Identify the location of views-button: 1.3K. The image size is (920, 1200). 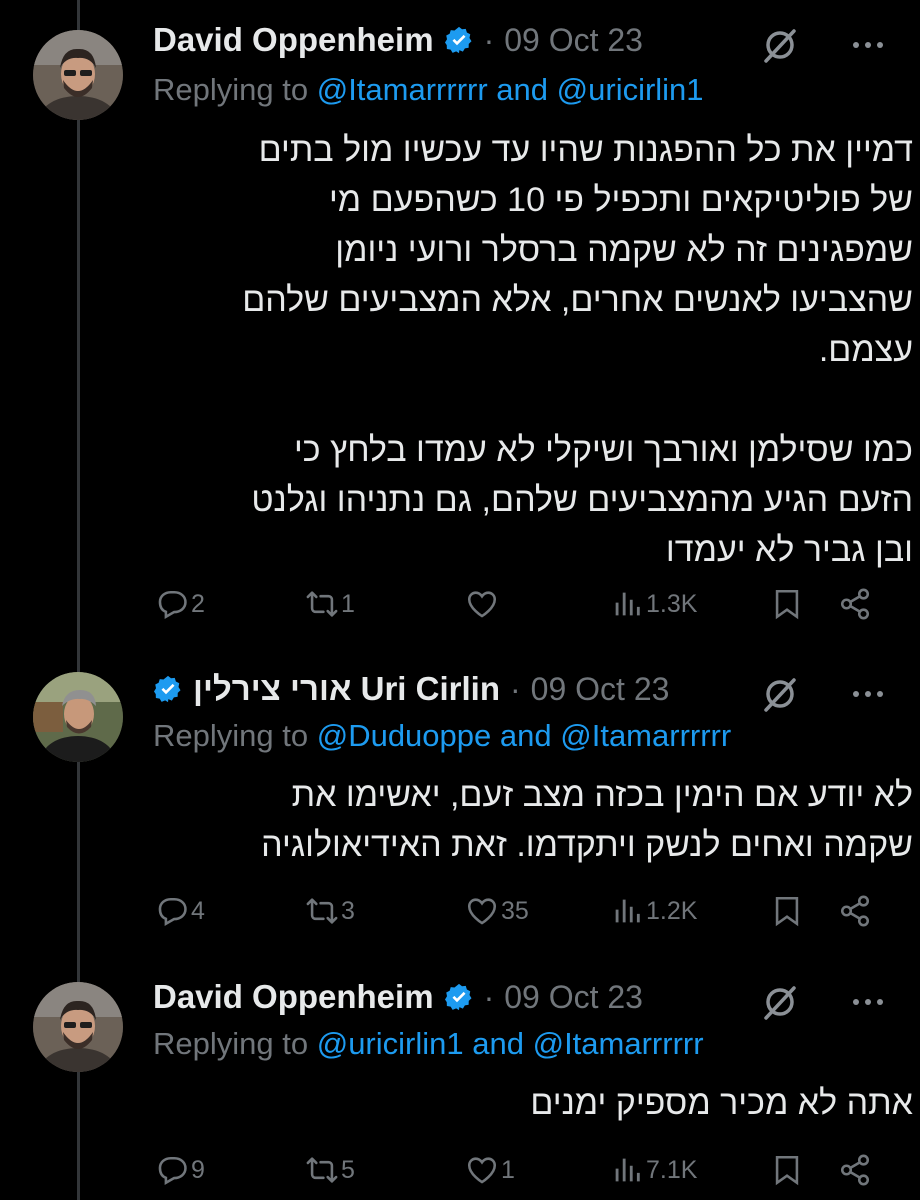
(653, 604).